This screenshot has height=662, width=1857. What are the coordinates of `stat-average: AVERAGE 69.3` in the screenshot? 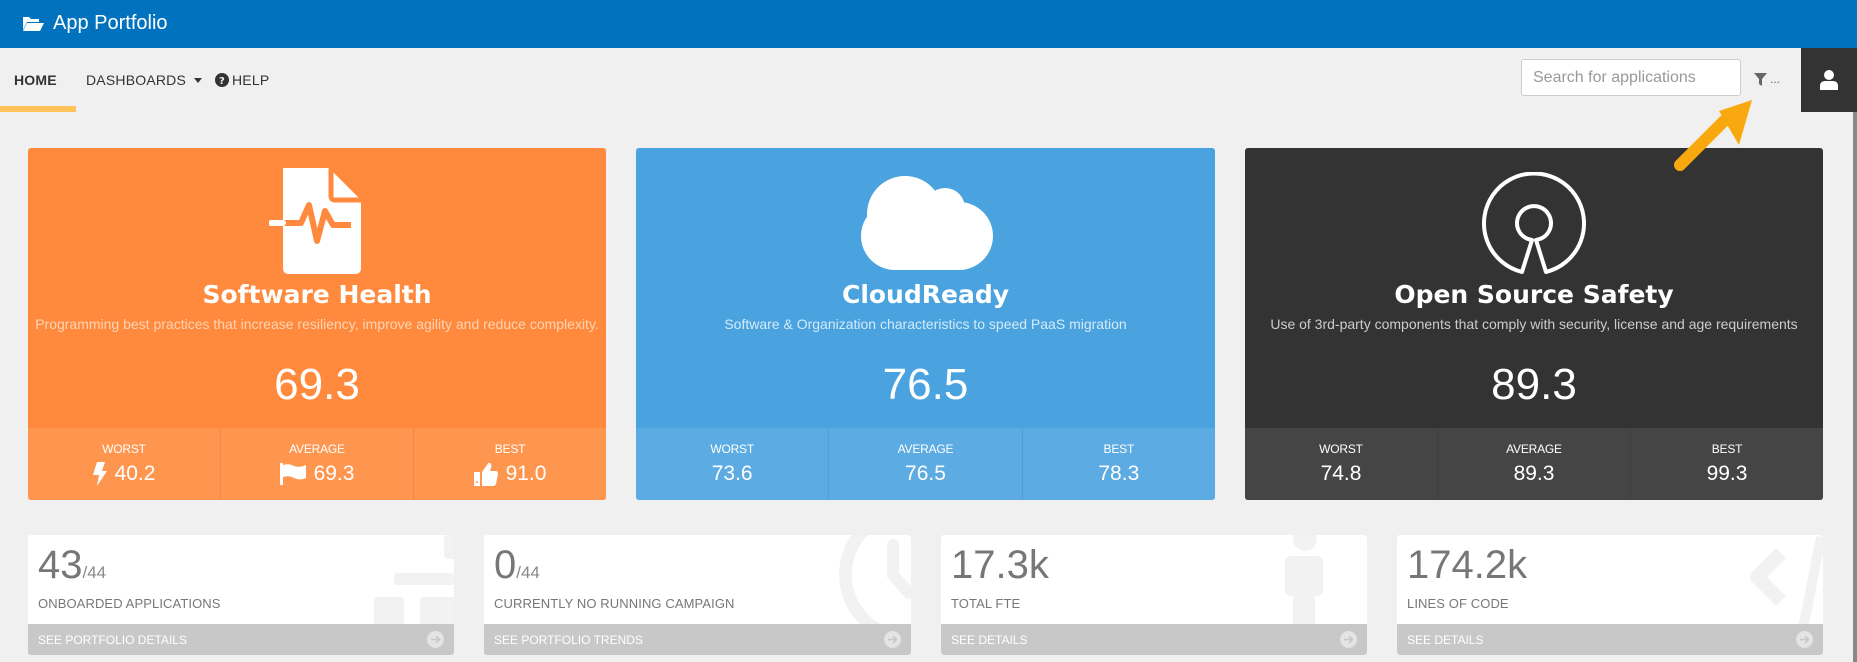 It's located at (316, 464).